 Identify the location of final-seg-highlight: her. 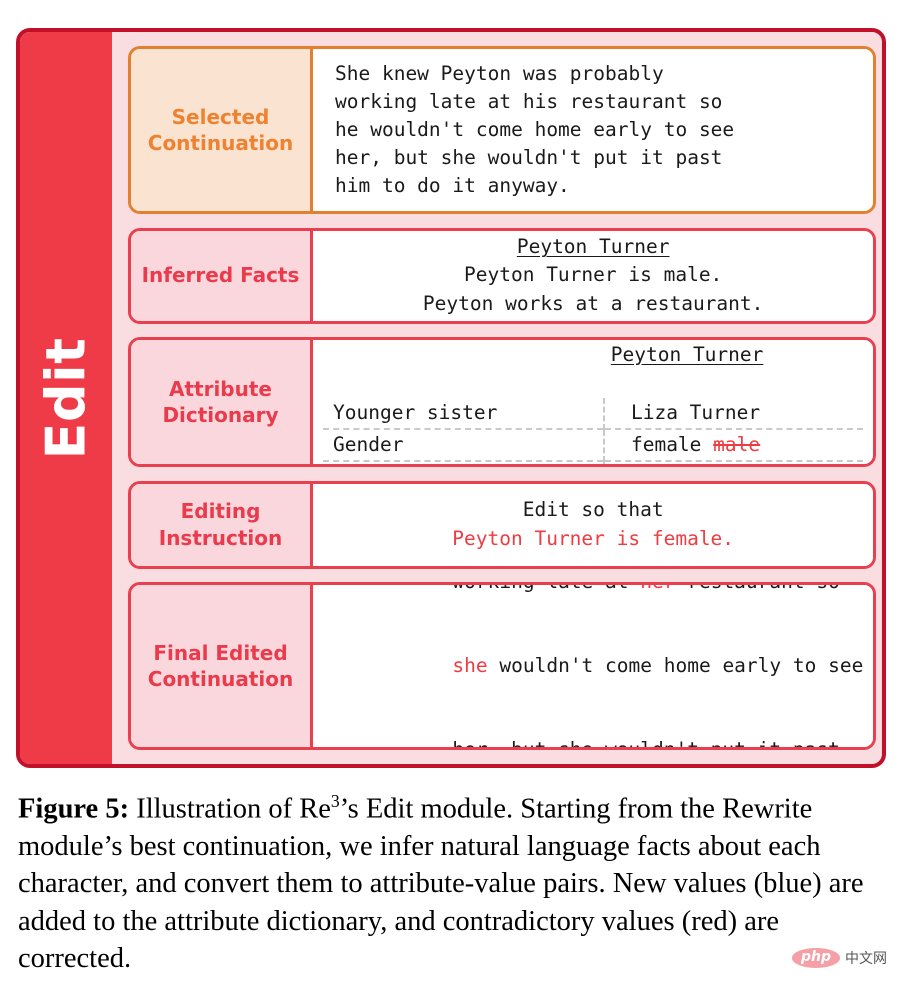
(657, 589).